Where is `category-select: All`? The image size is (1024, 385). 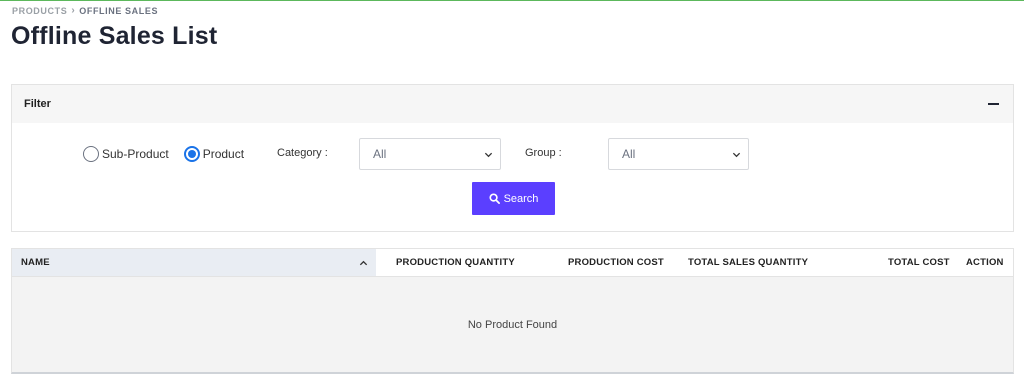
category-select: All is located at coordinates (430, 154).